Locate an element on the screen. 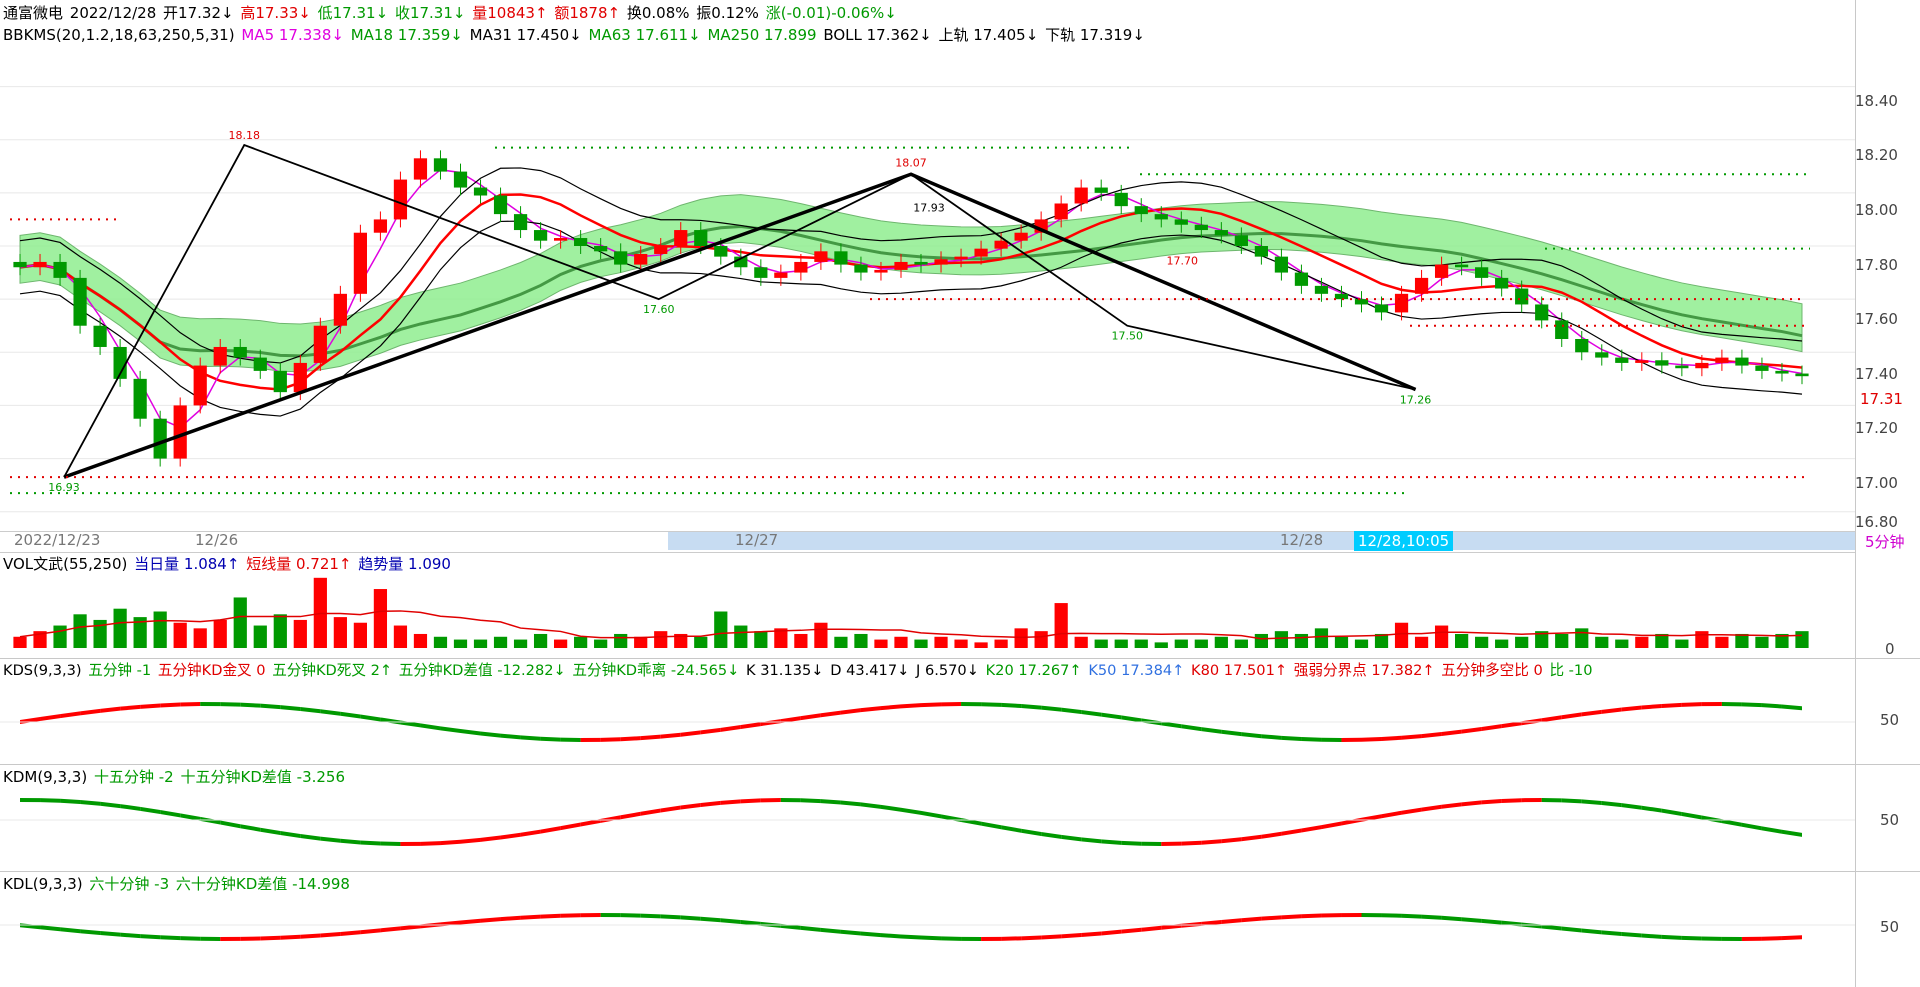  kdm-p1: 十五分钟 -2 is located at coordinates (133, 777).